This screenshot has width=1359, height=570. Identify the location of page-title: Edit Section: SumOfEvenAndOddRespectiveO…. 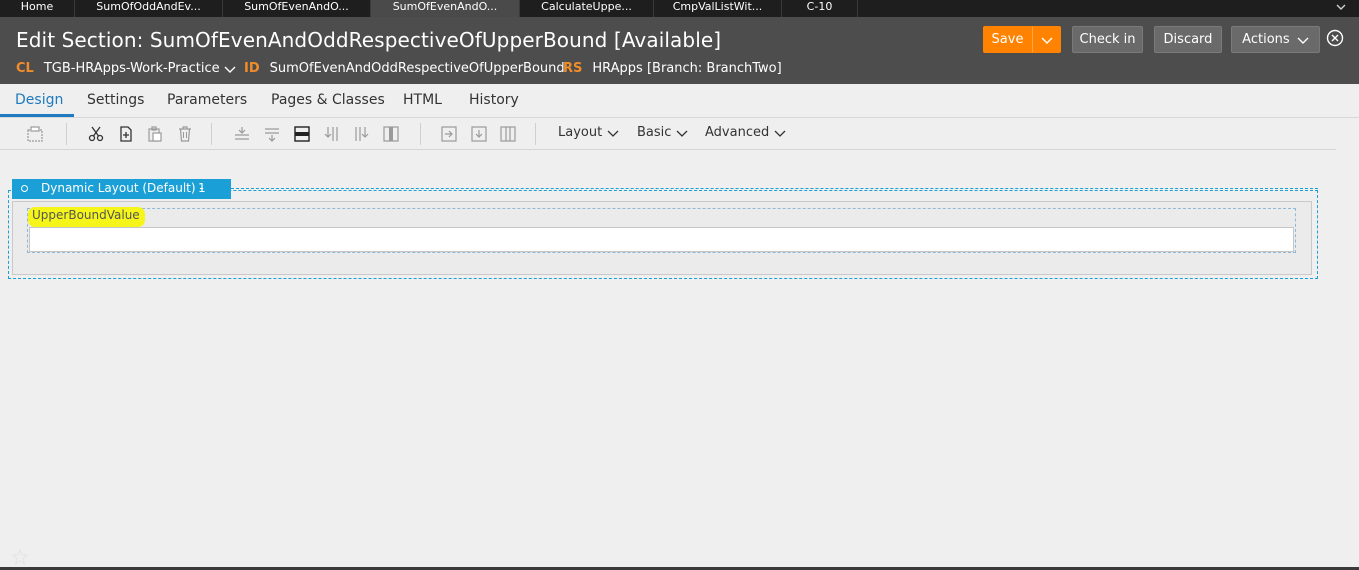
(369, 40).